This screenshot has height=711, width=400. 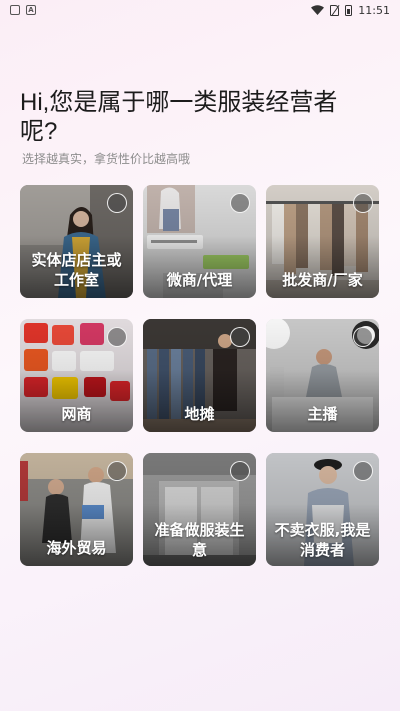 What do you see at coordinates (322, 509) in the screenshot?
I see `option-card-consumer: 不卖衣服,我是消费者` at bounding box center [322, 509].